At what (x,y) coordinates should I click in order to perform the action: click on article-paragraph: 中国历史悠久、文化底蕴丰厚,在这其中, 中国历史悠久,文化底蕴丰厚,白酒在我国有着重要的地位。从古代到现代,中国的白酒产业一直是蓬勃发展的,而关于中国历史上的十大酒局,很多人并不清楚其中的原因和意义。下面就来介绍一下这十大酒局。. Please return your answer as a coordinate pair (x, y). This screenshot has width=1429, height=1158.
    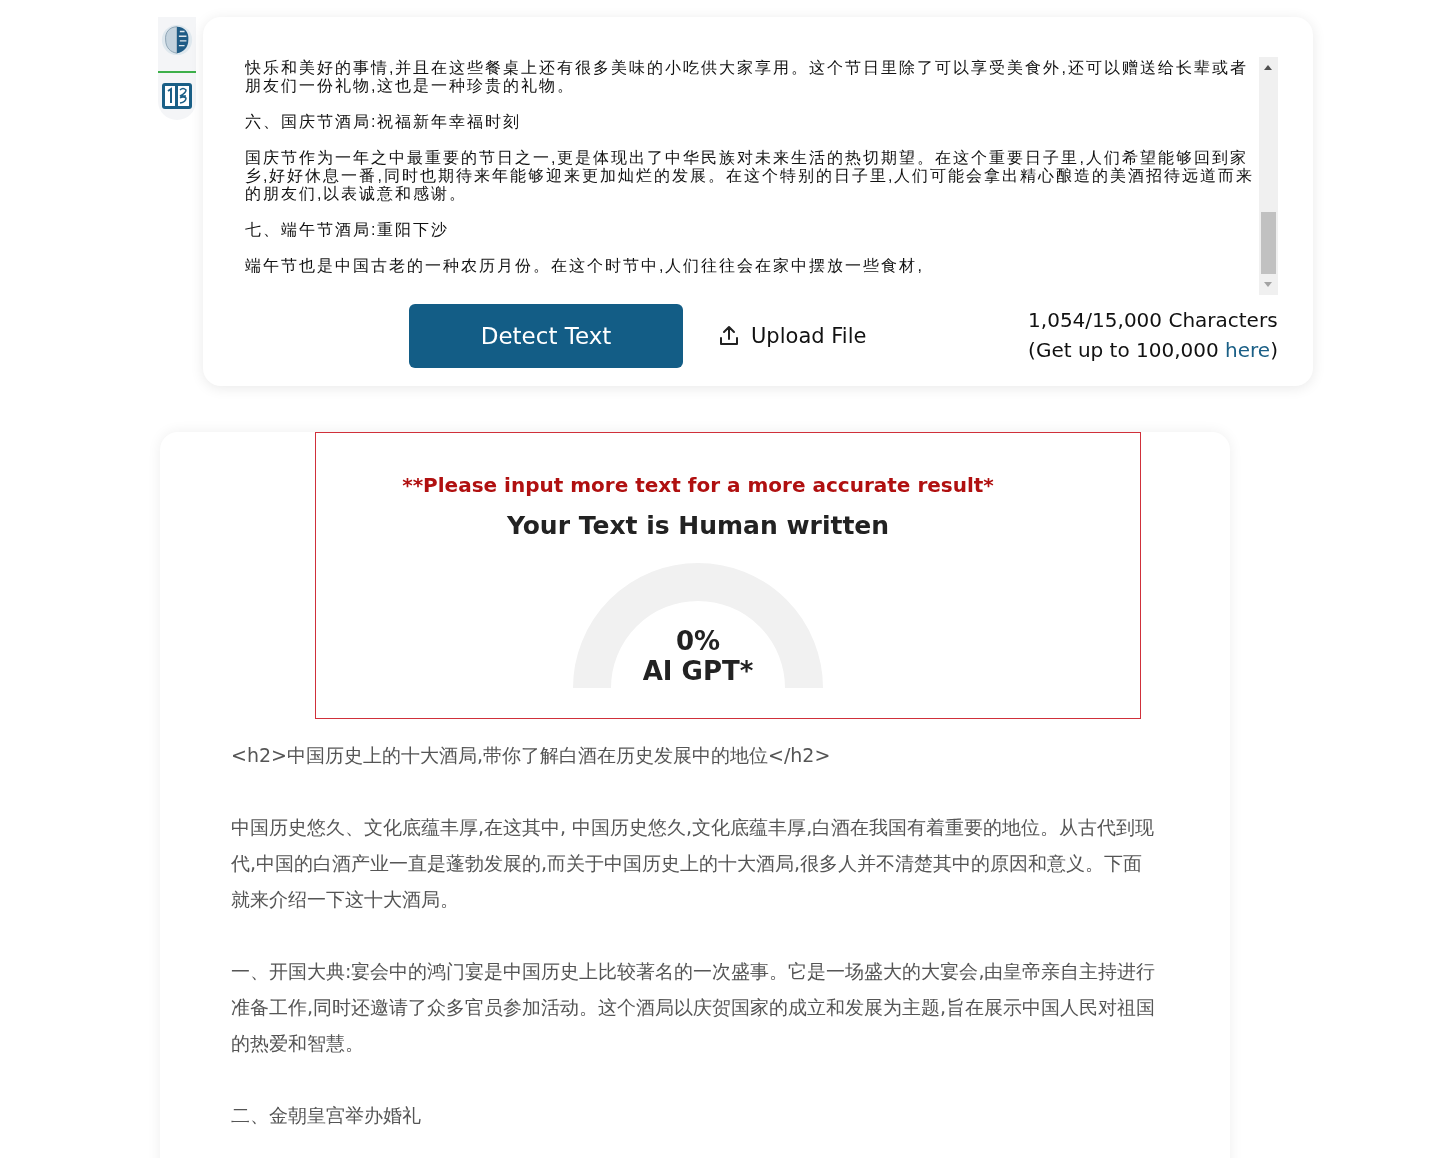
    Looking at the image, I should click on (693, 863).